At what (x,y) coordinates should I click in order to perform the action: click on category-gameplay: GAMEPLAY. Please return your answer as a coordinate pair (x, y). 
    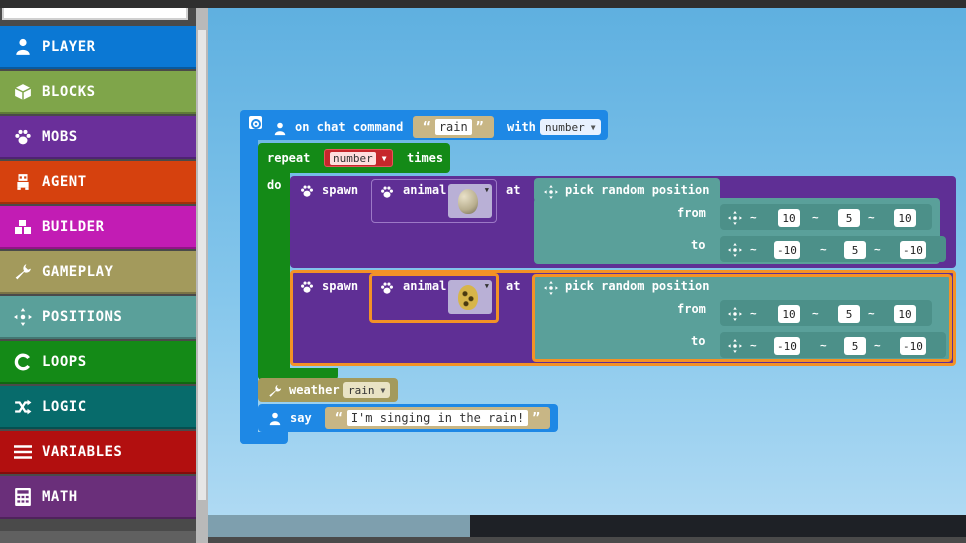
    Looking at the image, I should click on (98, 272).